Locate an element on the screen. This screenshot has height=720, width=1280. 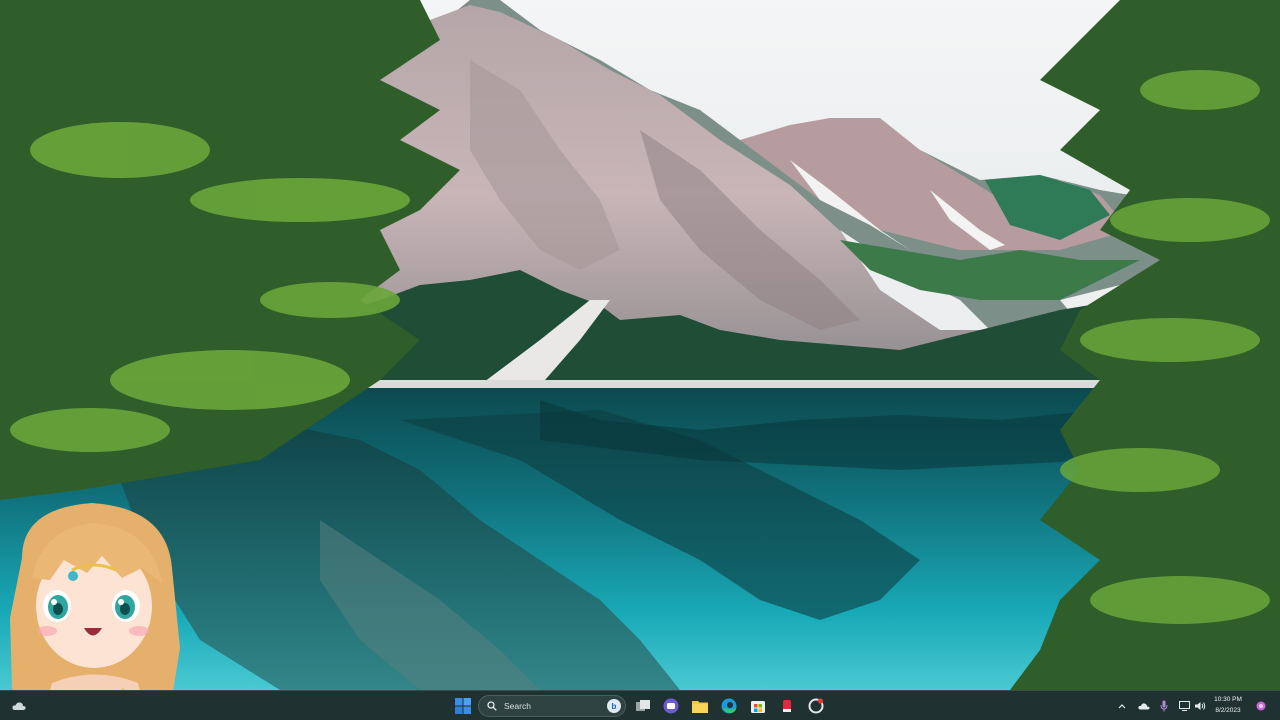
folder-icon is located at coordinates (700, 707).